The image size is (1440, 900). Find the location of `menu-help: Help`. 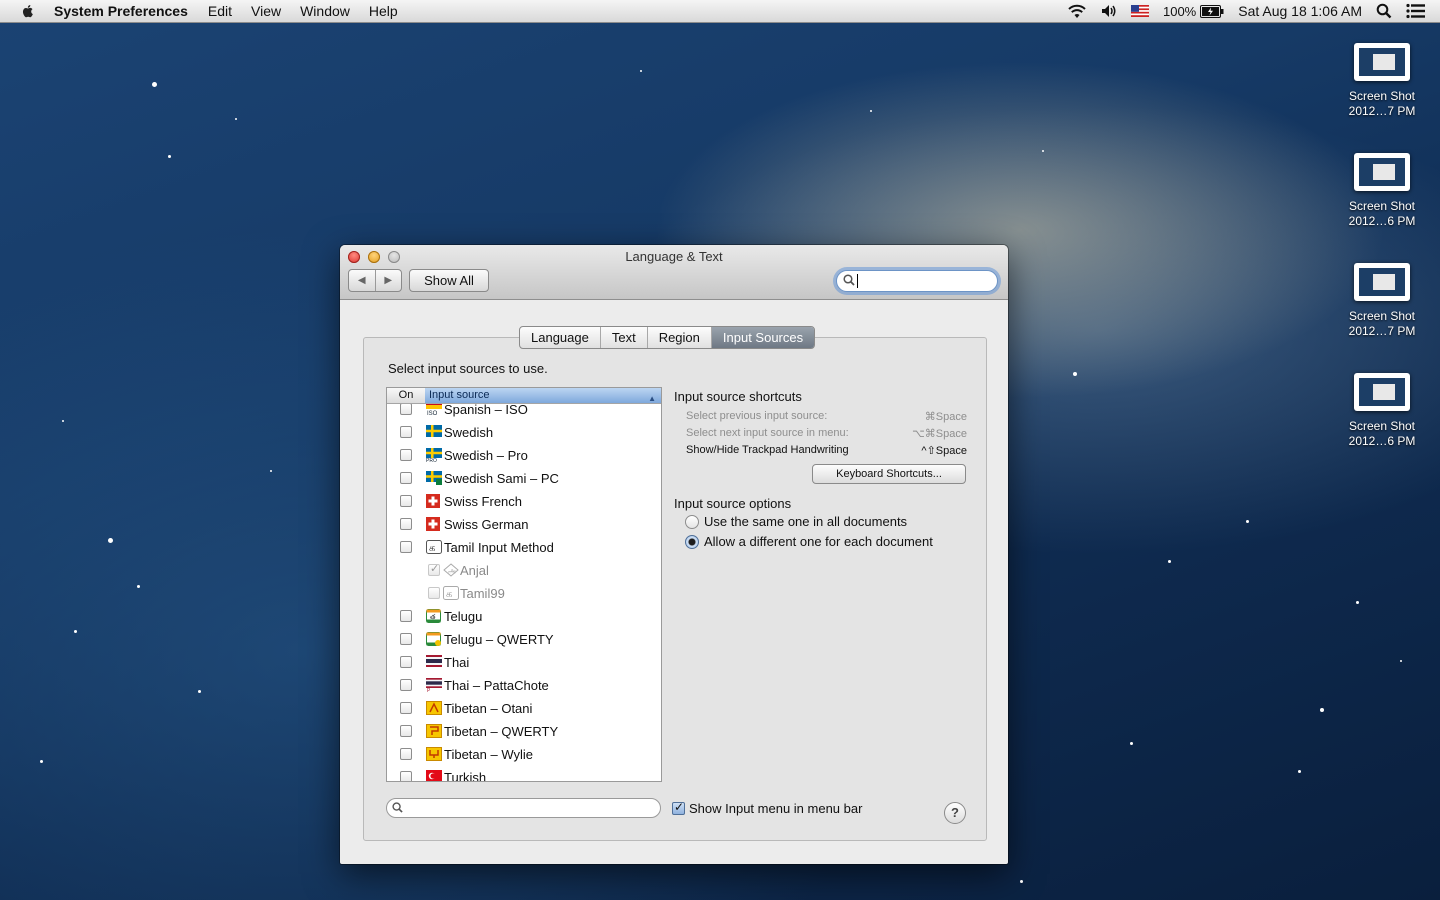

menu-help: Help is located at coordinates (383, 11).